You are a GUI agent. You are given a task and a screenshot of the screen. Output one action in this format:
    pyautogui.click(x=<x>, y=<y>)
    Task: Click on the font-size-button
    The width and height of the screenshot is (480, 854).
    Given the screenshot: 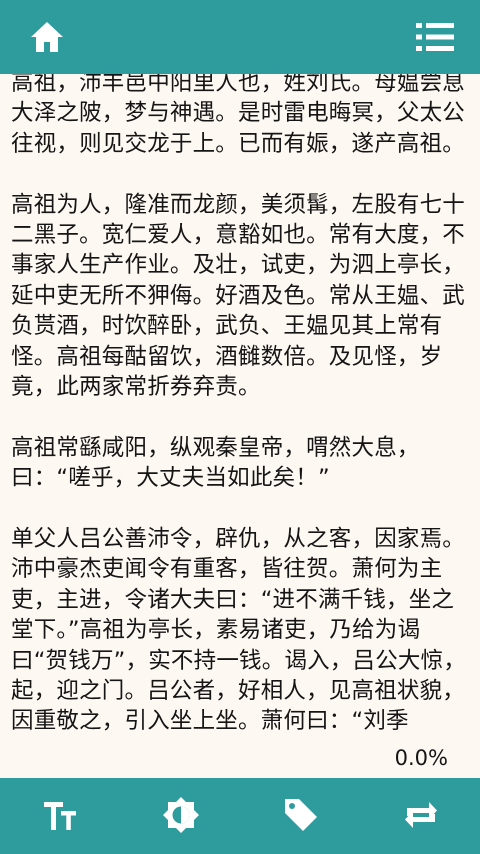 What is the action you would take?
    pyautogui.click(x=61, y=815)
    